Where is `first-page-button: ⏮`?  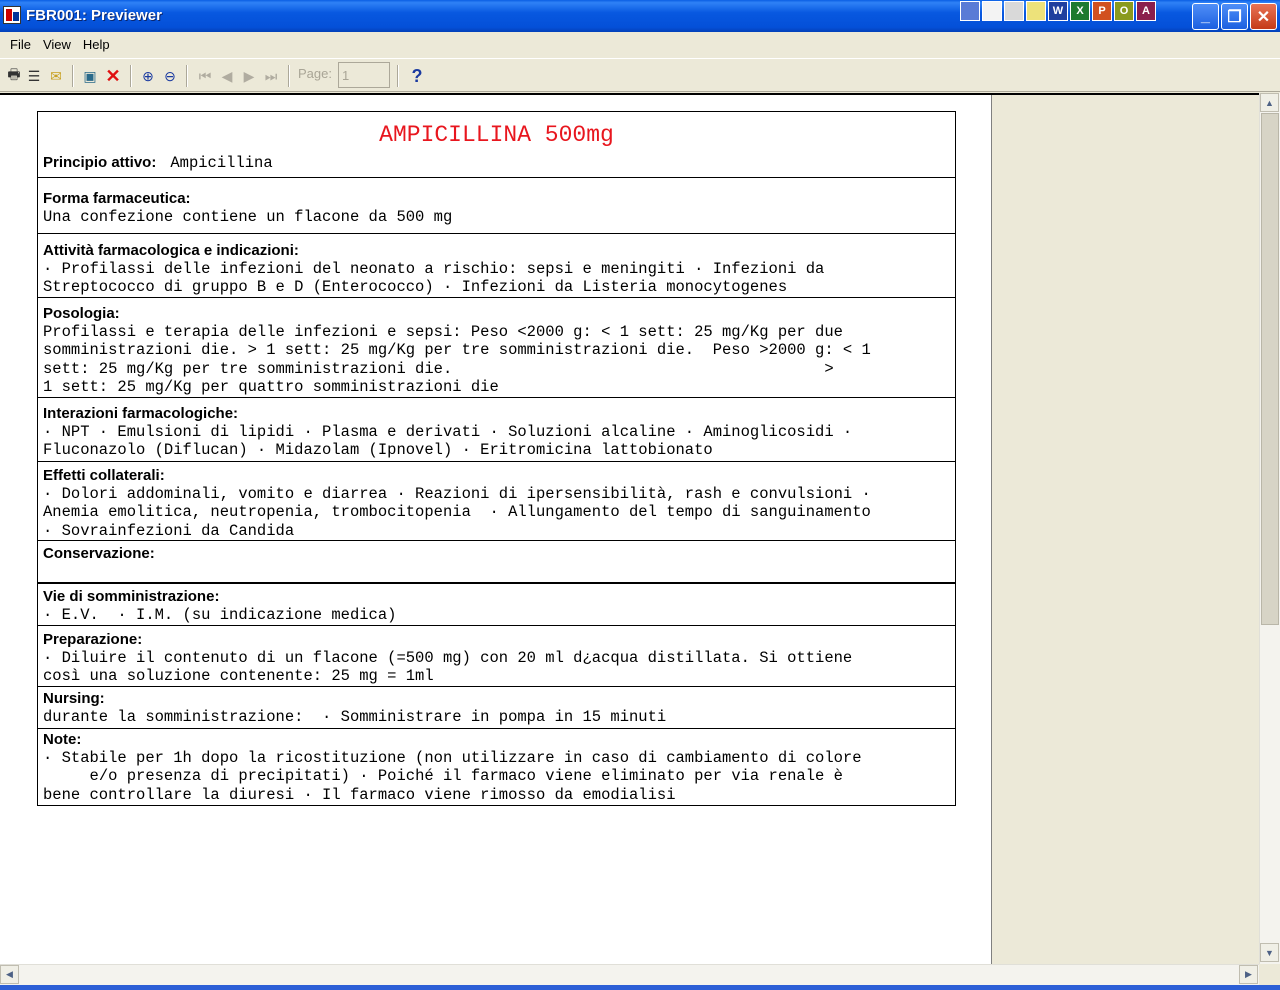
first-page-button: ⏮ is located at coordinates (205, 76).